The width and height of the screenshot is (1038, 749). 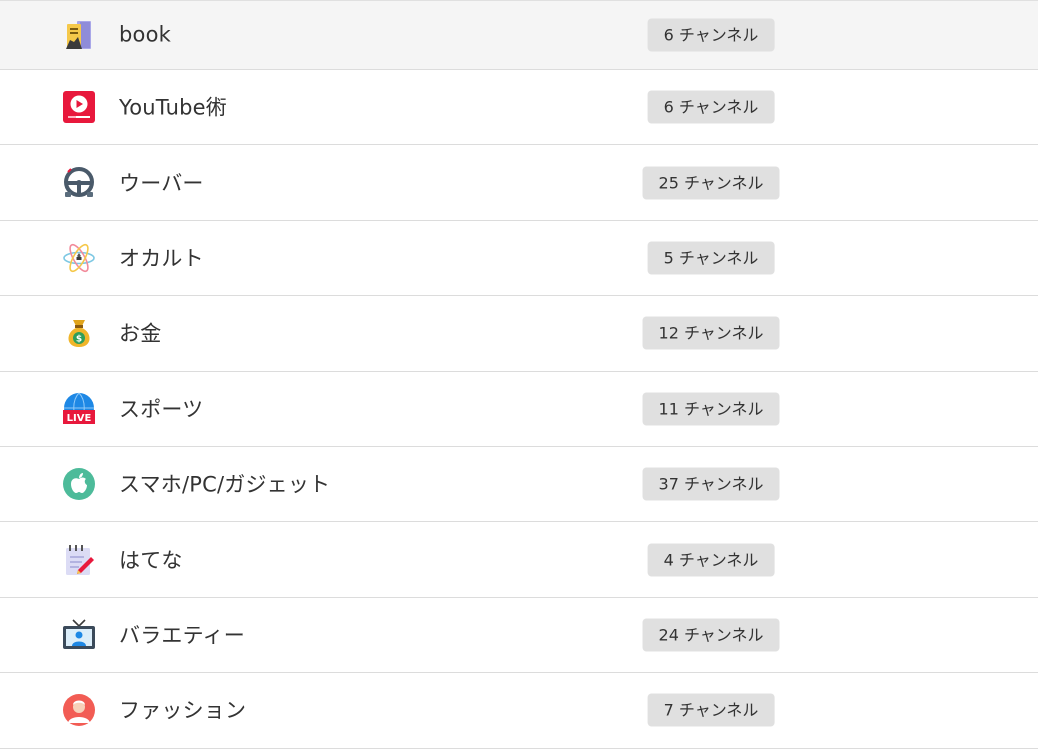 What do you see at coordinates (79, 258) in the screenshot?
I see `atom-icon` at bounding box center [79, 258].